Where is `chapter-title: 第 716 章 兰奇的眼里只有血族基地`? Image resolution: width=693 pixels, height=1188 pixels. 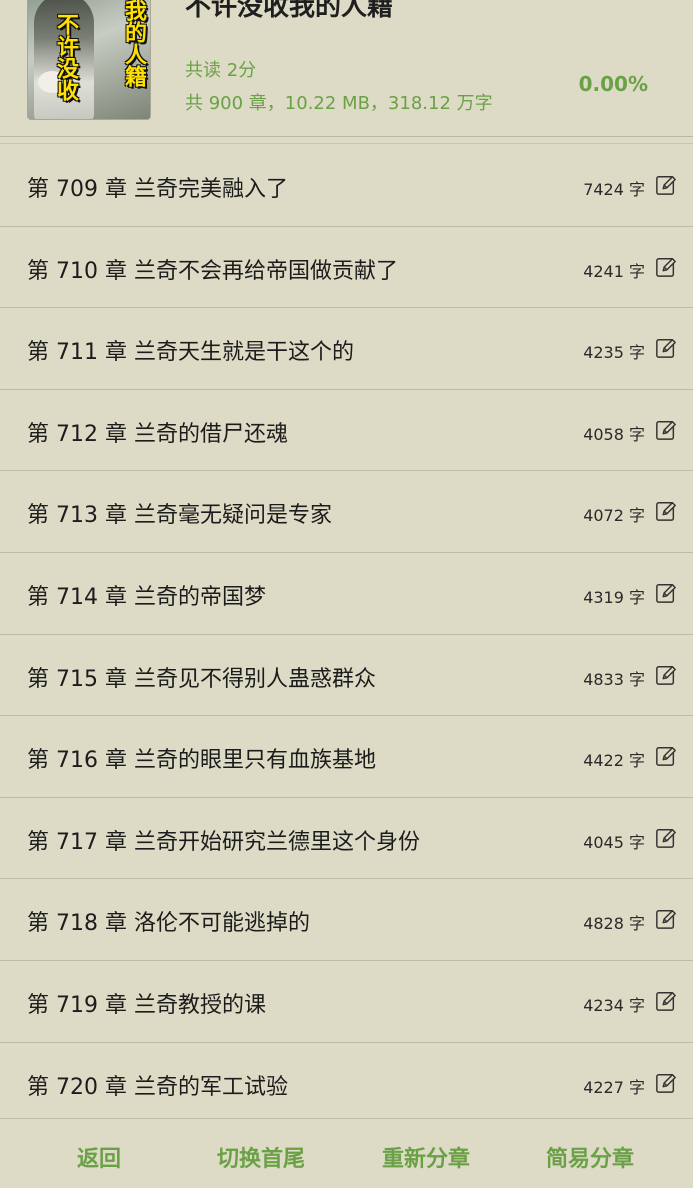 chapter-title: 第 716 章 兰奇的眼里只有血族基地 is located at coordinates (201, 761).